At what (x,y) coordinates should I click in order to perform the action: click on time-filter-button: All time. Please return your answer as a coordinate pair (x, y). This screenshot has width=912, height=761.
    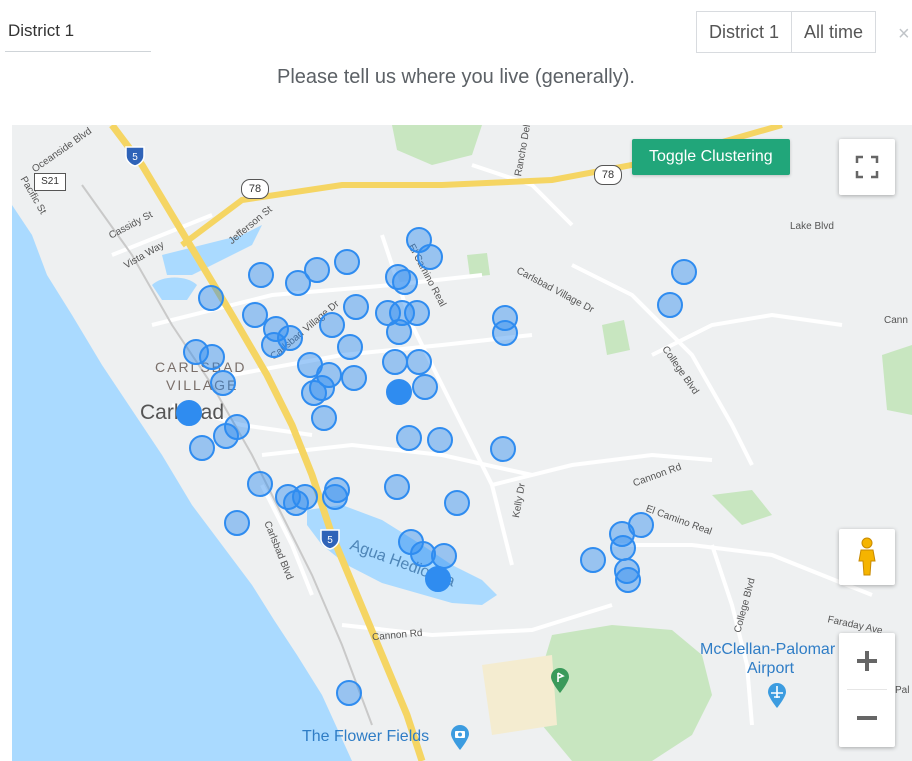
    Looking at the image, I should click on (833, 32).